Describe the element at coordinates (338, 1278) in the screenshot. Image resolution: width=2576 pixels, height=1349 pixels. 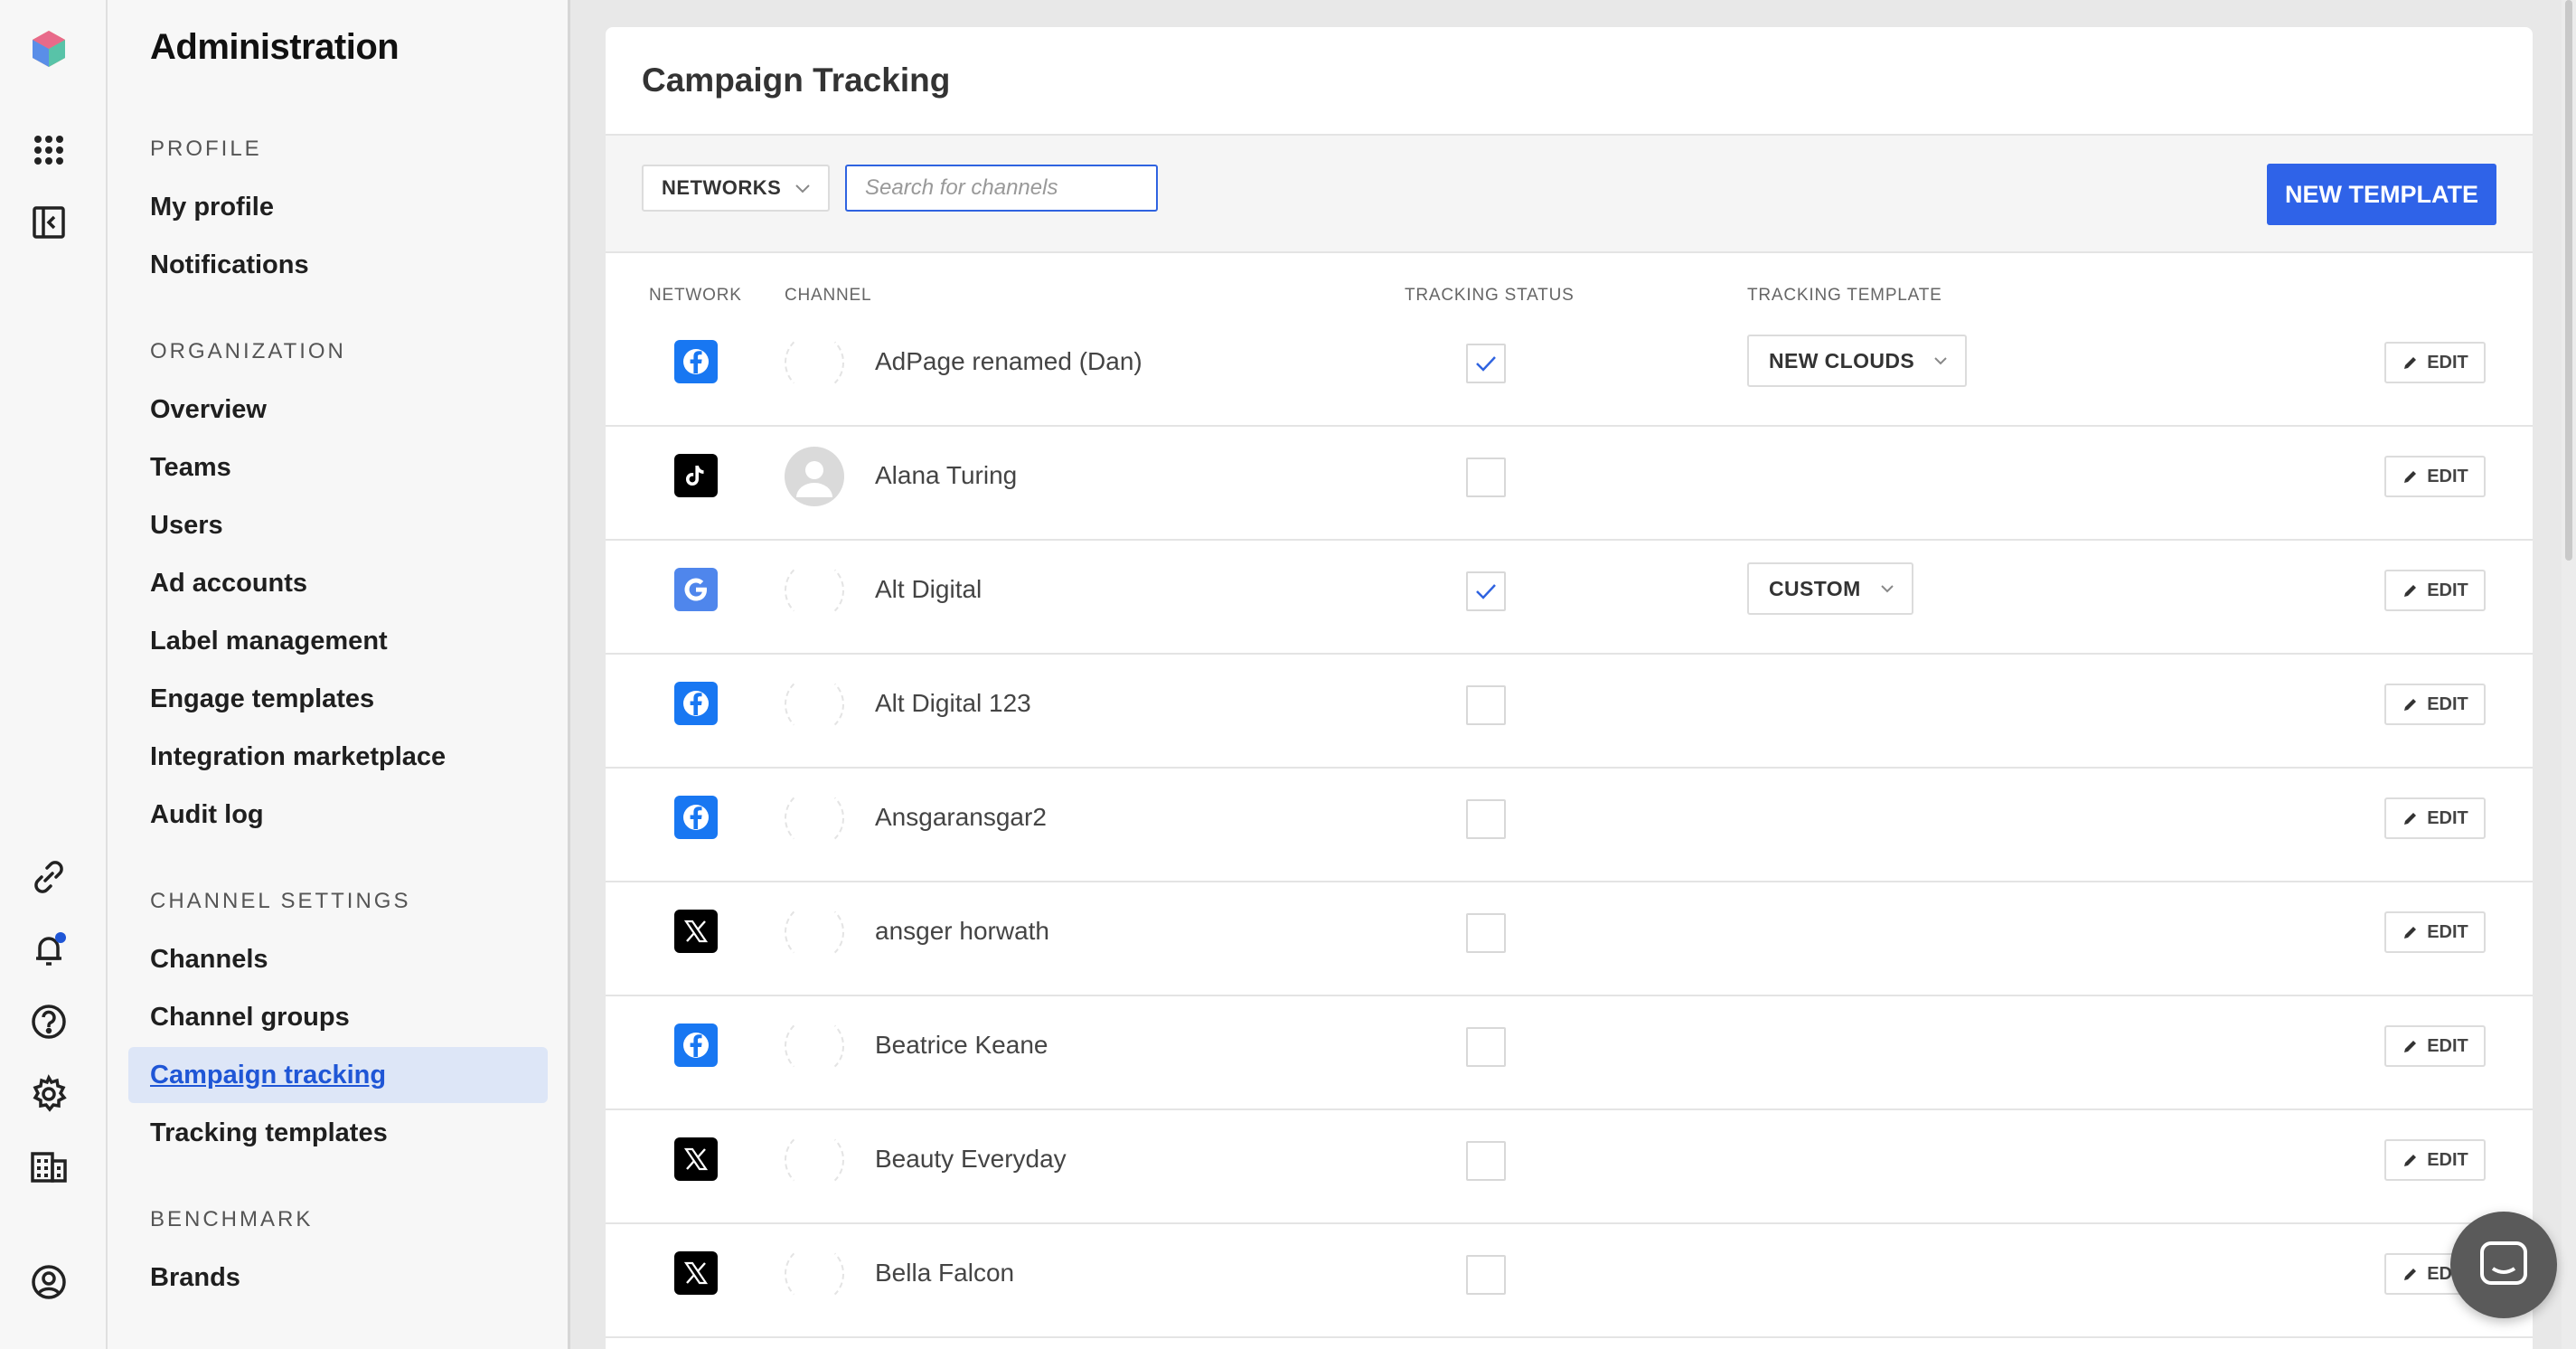
I see `nav-brands: Brands` at that location.